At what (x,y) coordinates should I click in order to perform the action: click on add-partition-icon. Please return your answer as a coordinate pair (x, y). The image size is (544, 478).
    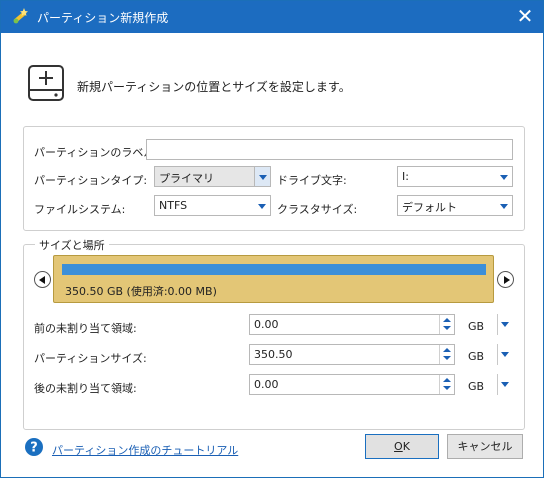
    Looking at the image, I should click on (46, 83).